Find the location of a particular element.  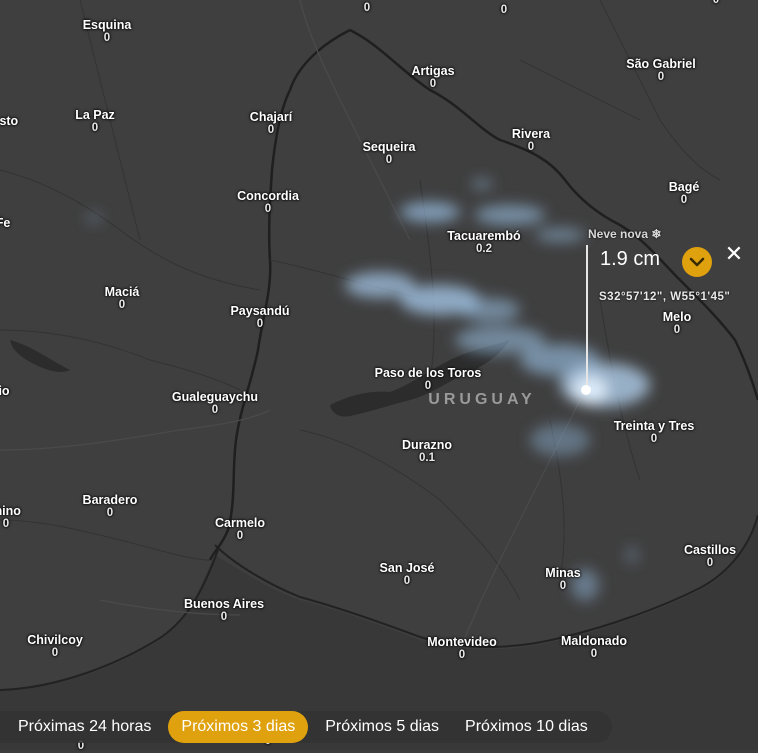

city-name: Gualeguaychu is located at coordinates (215, 397).